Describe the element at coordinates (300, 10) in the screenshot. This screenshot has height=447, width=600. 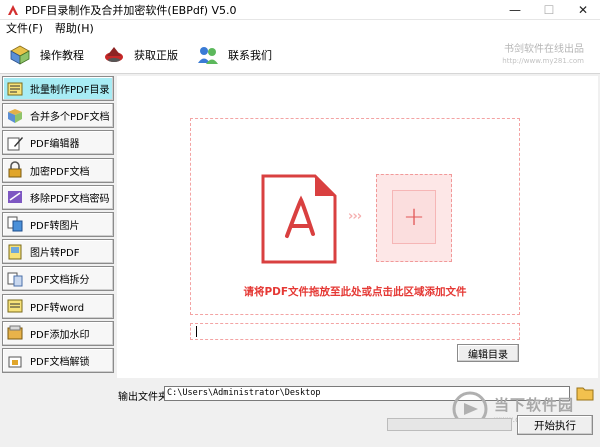
I see `title-bar: PDF目录制作及合并加密软件(EBPdf) V5.0 — ☐ ✕` at that location.